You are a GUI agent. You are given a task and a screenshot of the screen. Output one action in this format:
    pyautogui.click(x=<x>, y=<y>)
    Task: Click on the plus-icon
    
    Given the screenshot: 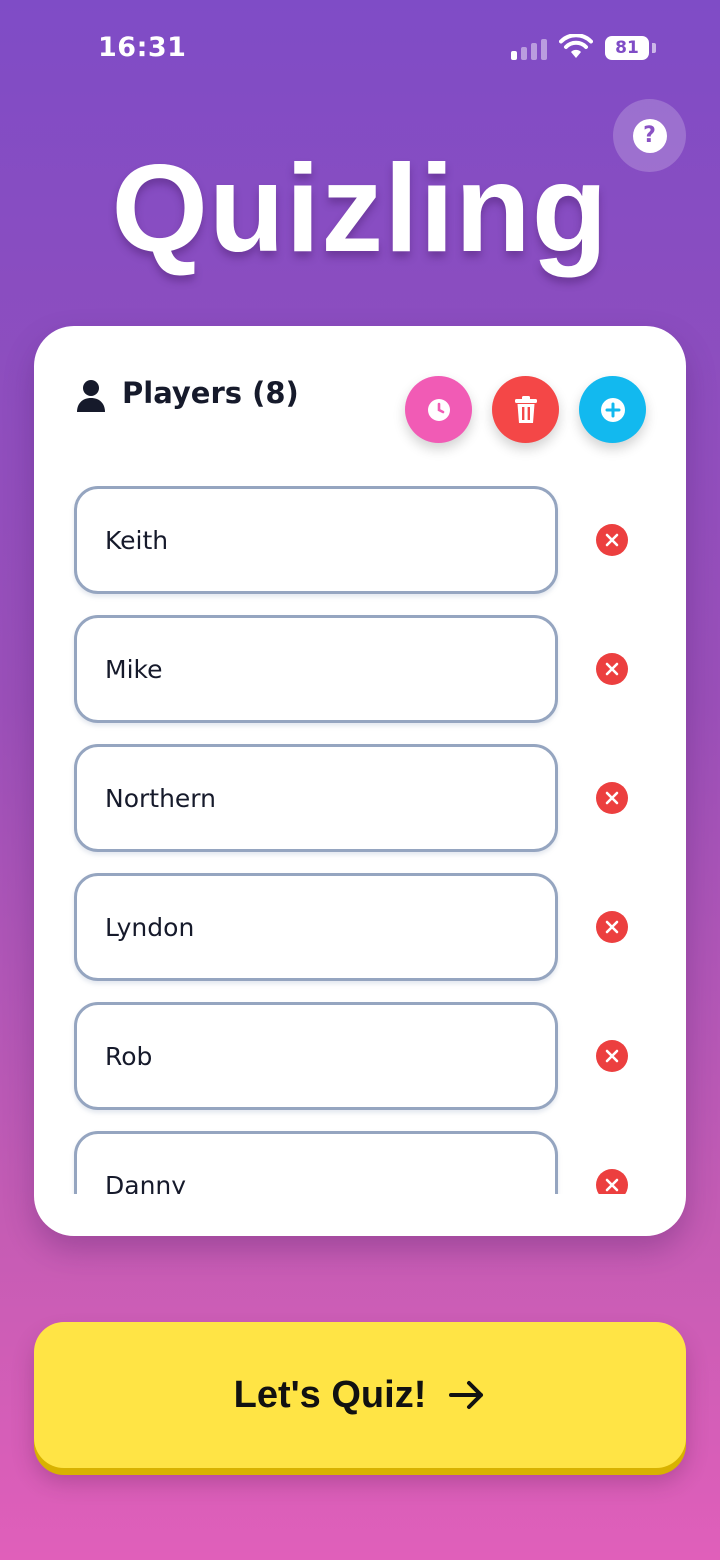 What is the action you would take?
    pyautogui.click(x=612, y=409)
    